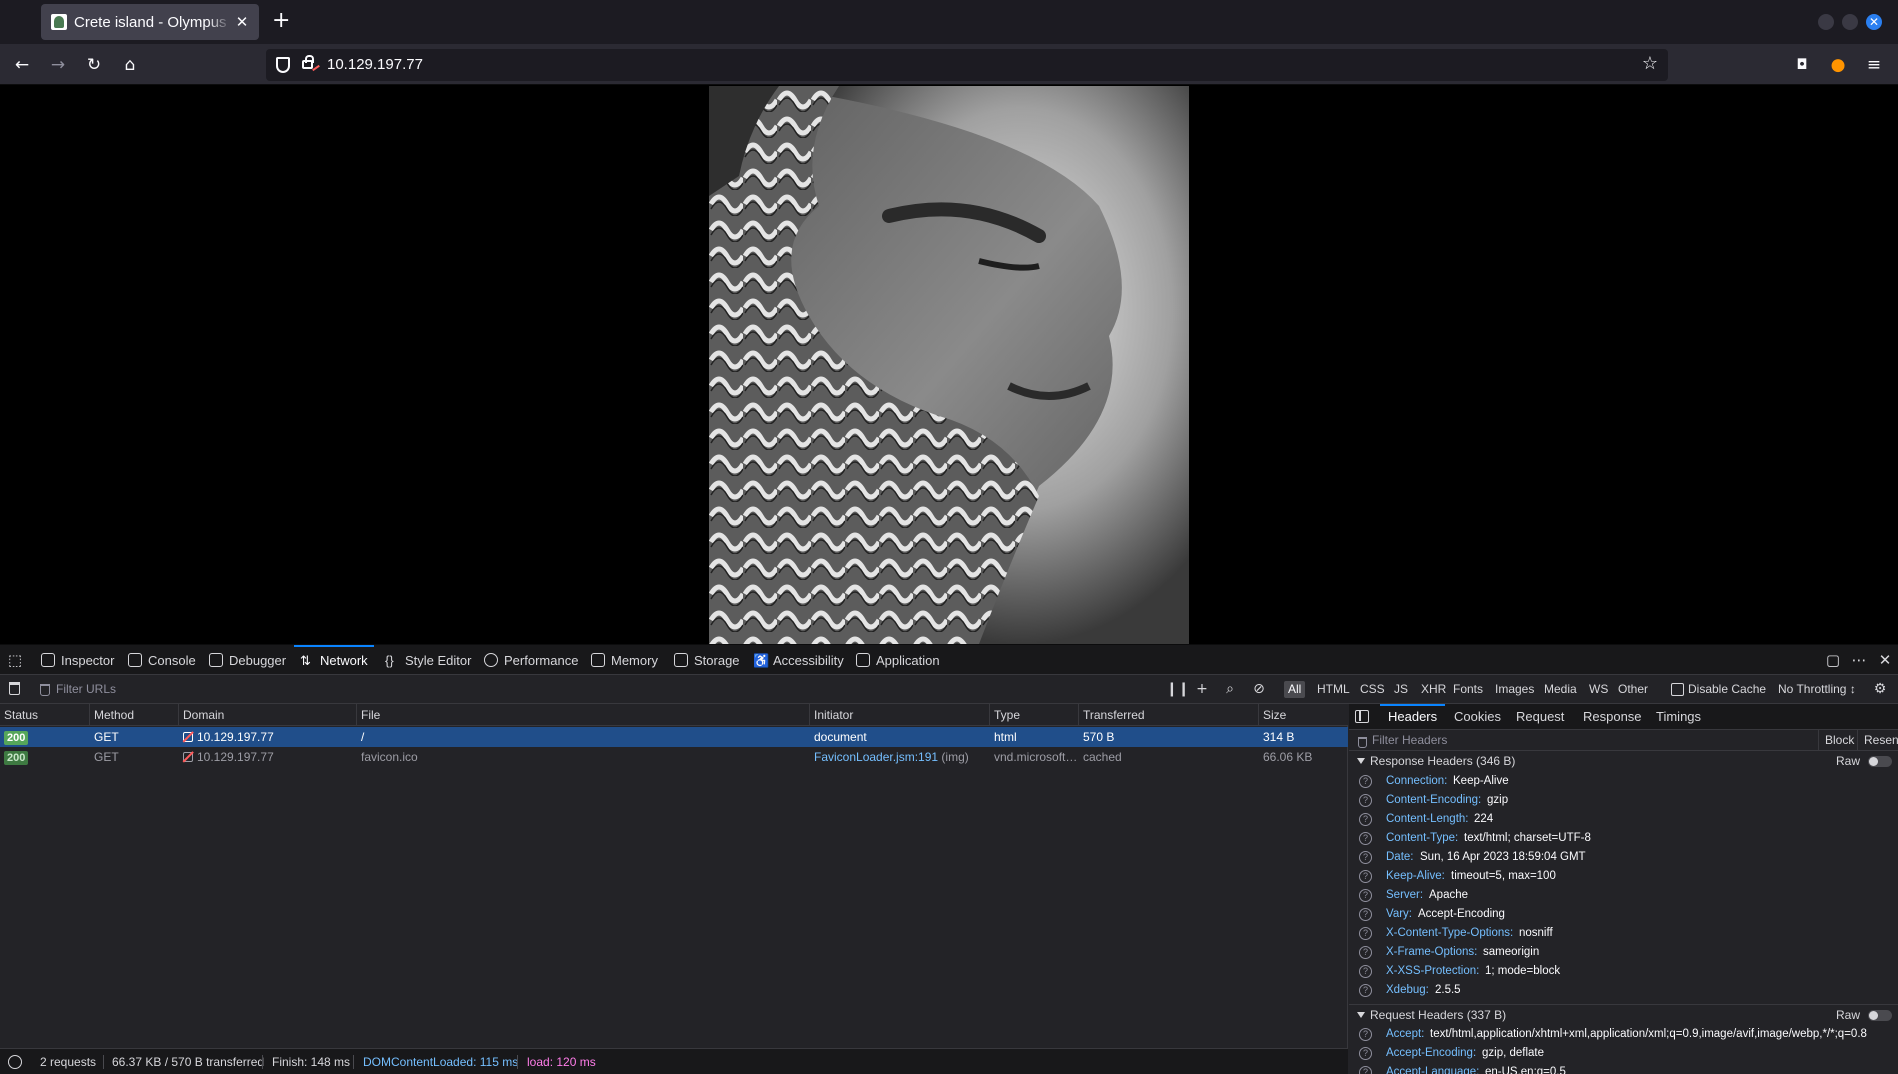 The width and height of the screenshot is (1898, 1074). Describe the element at coordinates (1623, 990) in the screenshot. I see `header-row: ? Xdebug: 2.5.5` at that location.